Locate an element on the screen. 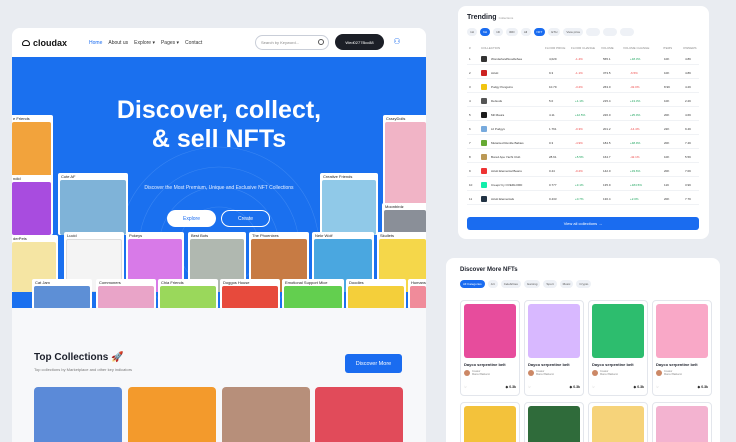 The height and width of the screenshot is (442, 736). brand-logo: cloudax is located at coordinates (44, 43).